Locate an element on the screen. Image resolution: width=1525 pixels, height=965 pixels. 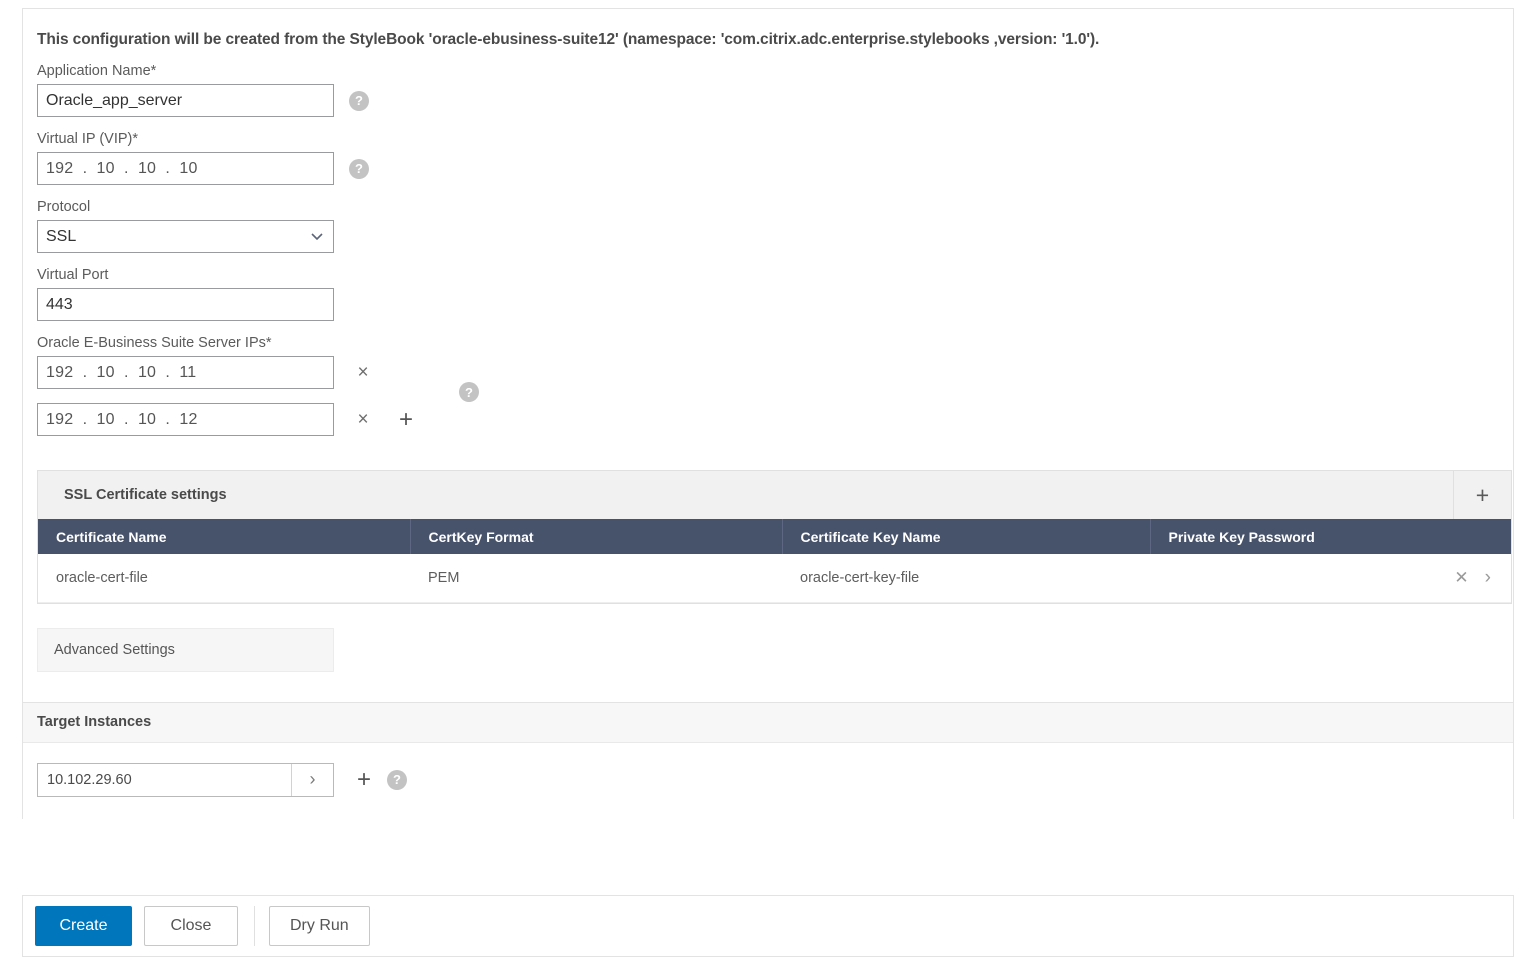
protocol-select-wrap is located at coordinates (185, 236).